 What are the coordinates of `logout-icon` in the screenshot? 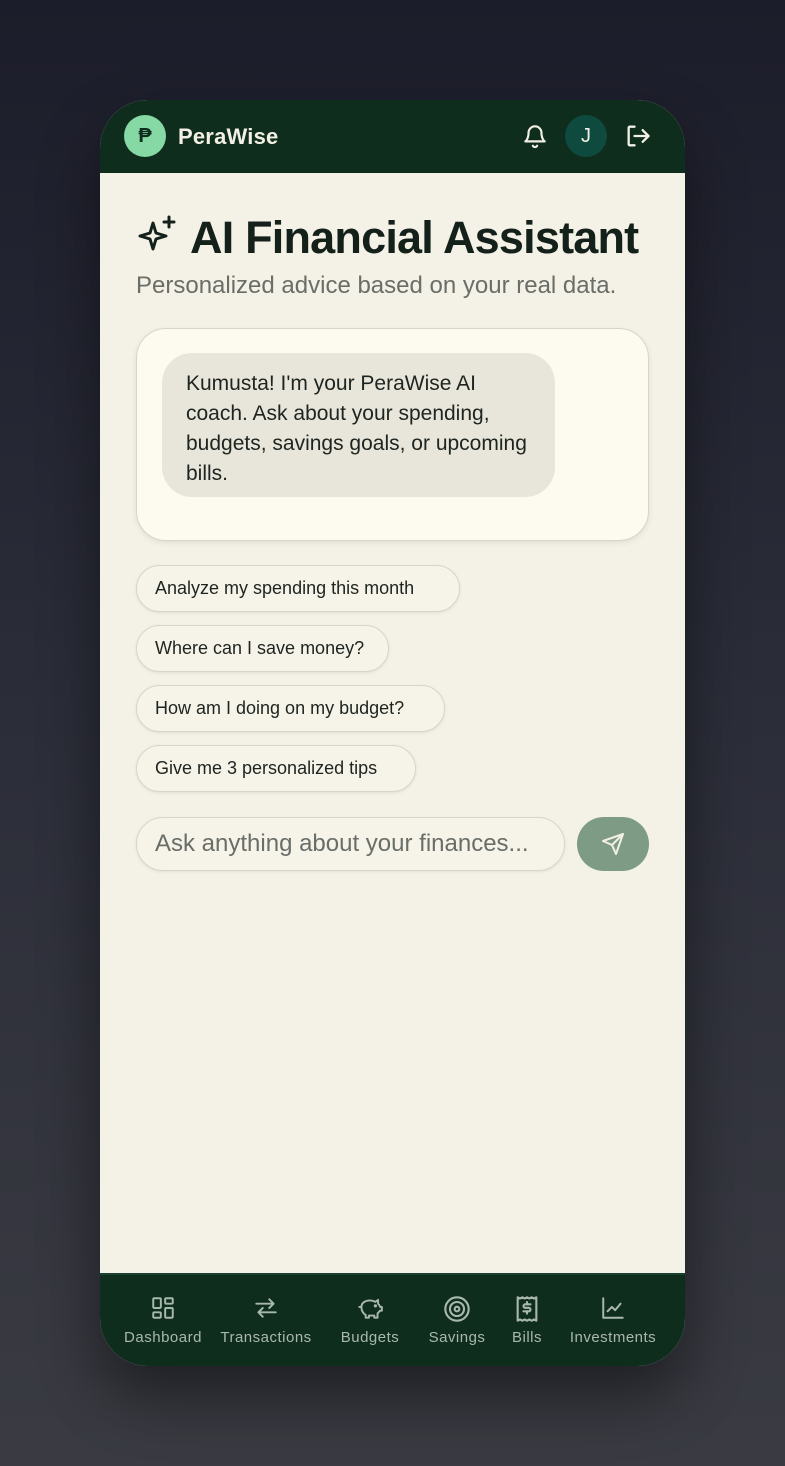 It's located at (638, 136).